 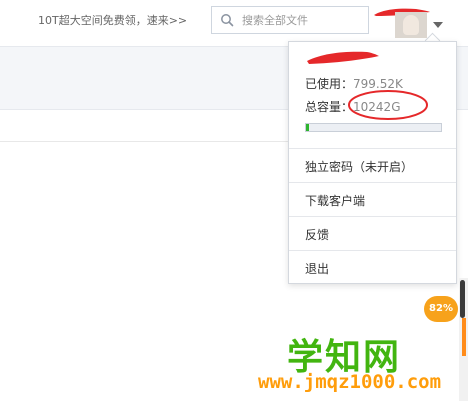 I want to click on menu-item-download-client: 下载客户端, so click(x=372, y=198).